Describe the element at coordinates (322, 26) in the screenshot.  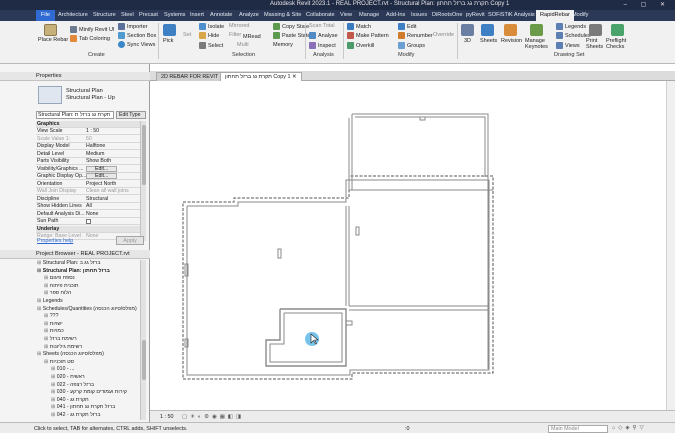
I see `scan-total-button: Scan Total` at that location.